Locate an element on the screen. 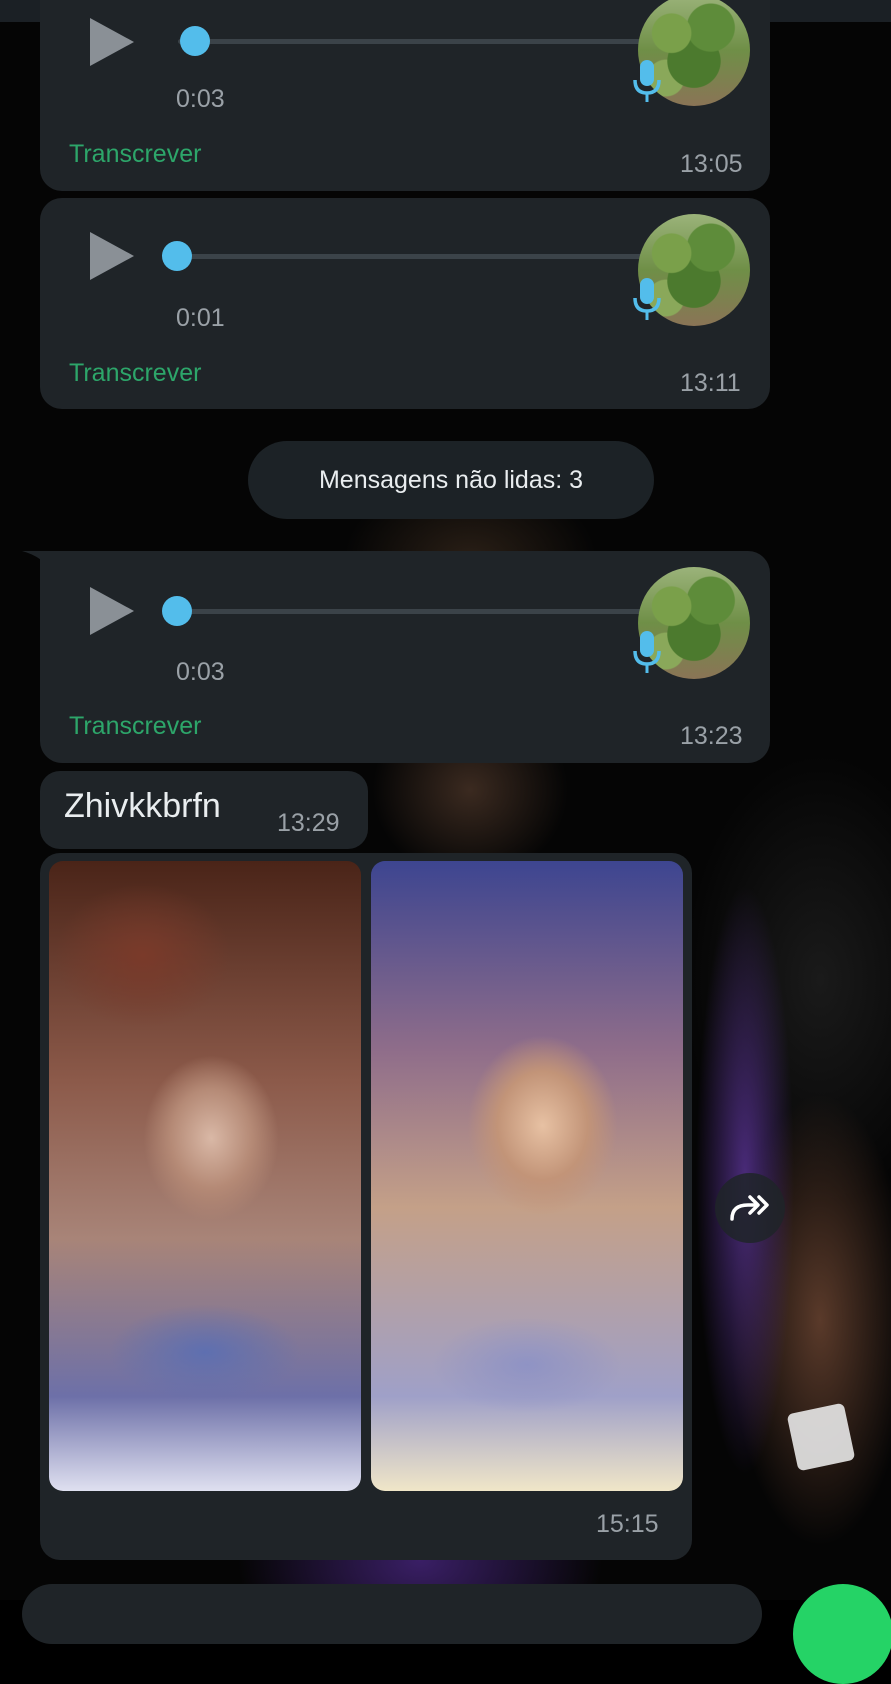 Image resolution: width=891 pixels, height=1684 pixels. message-text: Zhivkkbrfn is located at coordinates (142, 806).